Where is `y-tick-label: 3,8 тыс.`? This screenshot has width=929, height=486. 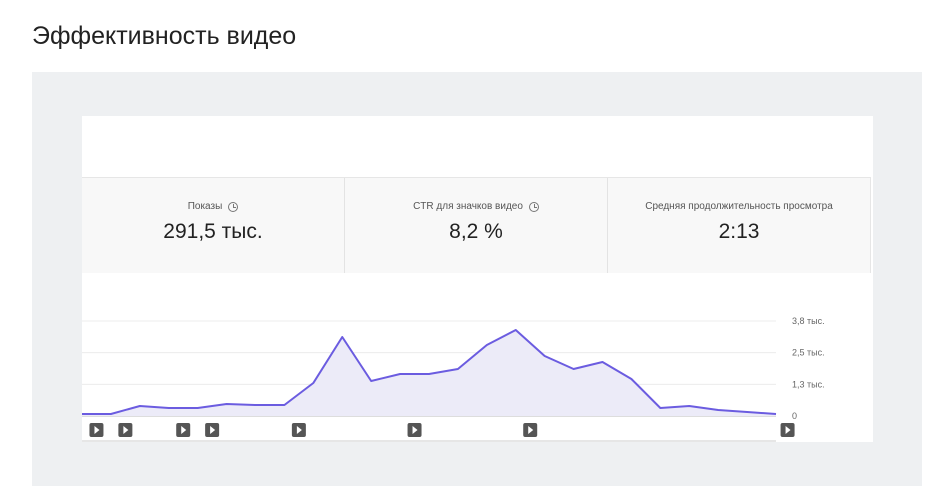 y-tick-label: 3,8 тыс. is located at coordinates (808, 321).